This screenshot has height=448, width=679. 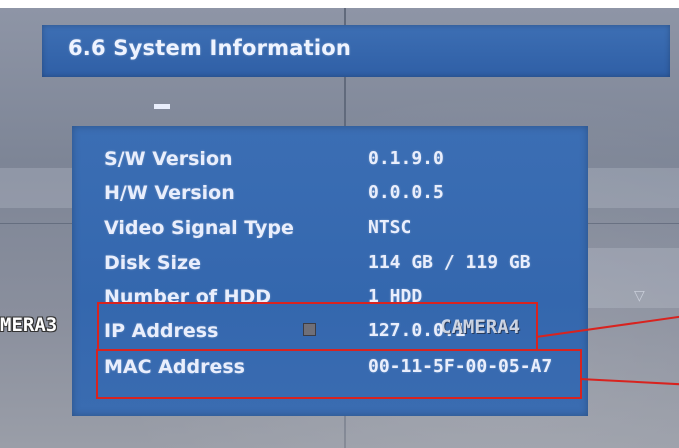 I want to click on ip-address-highlight, so click(x=317, y=326).